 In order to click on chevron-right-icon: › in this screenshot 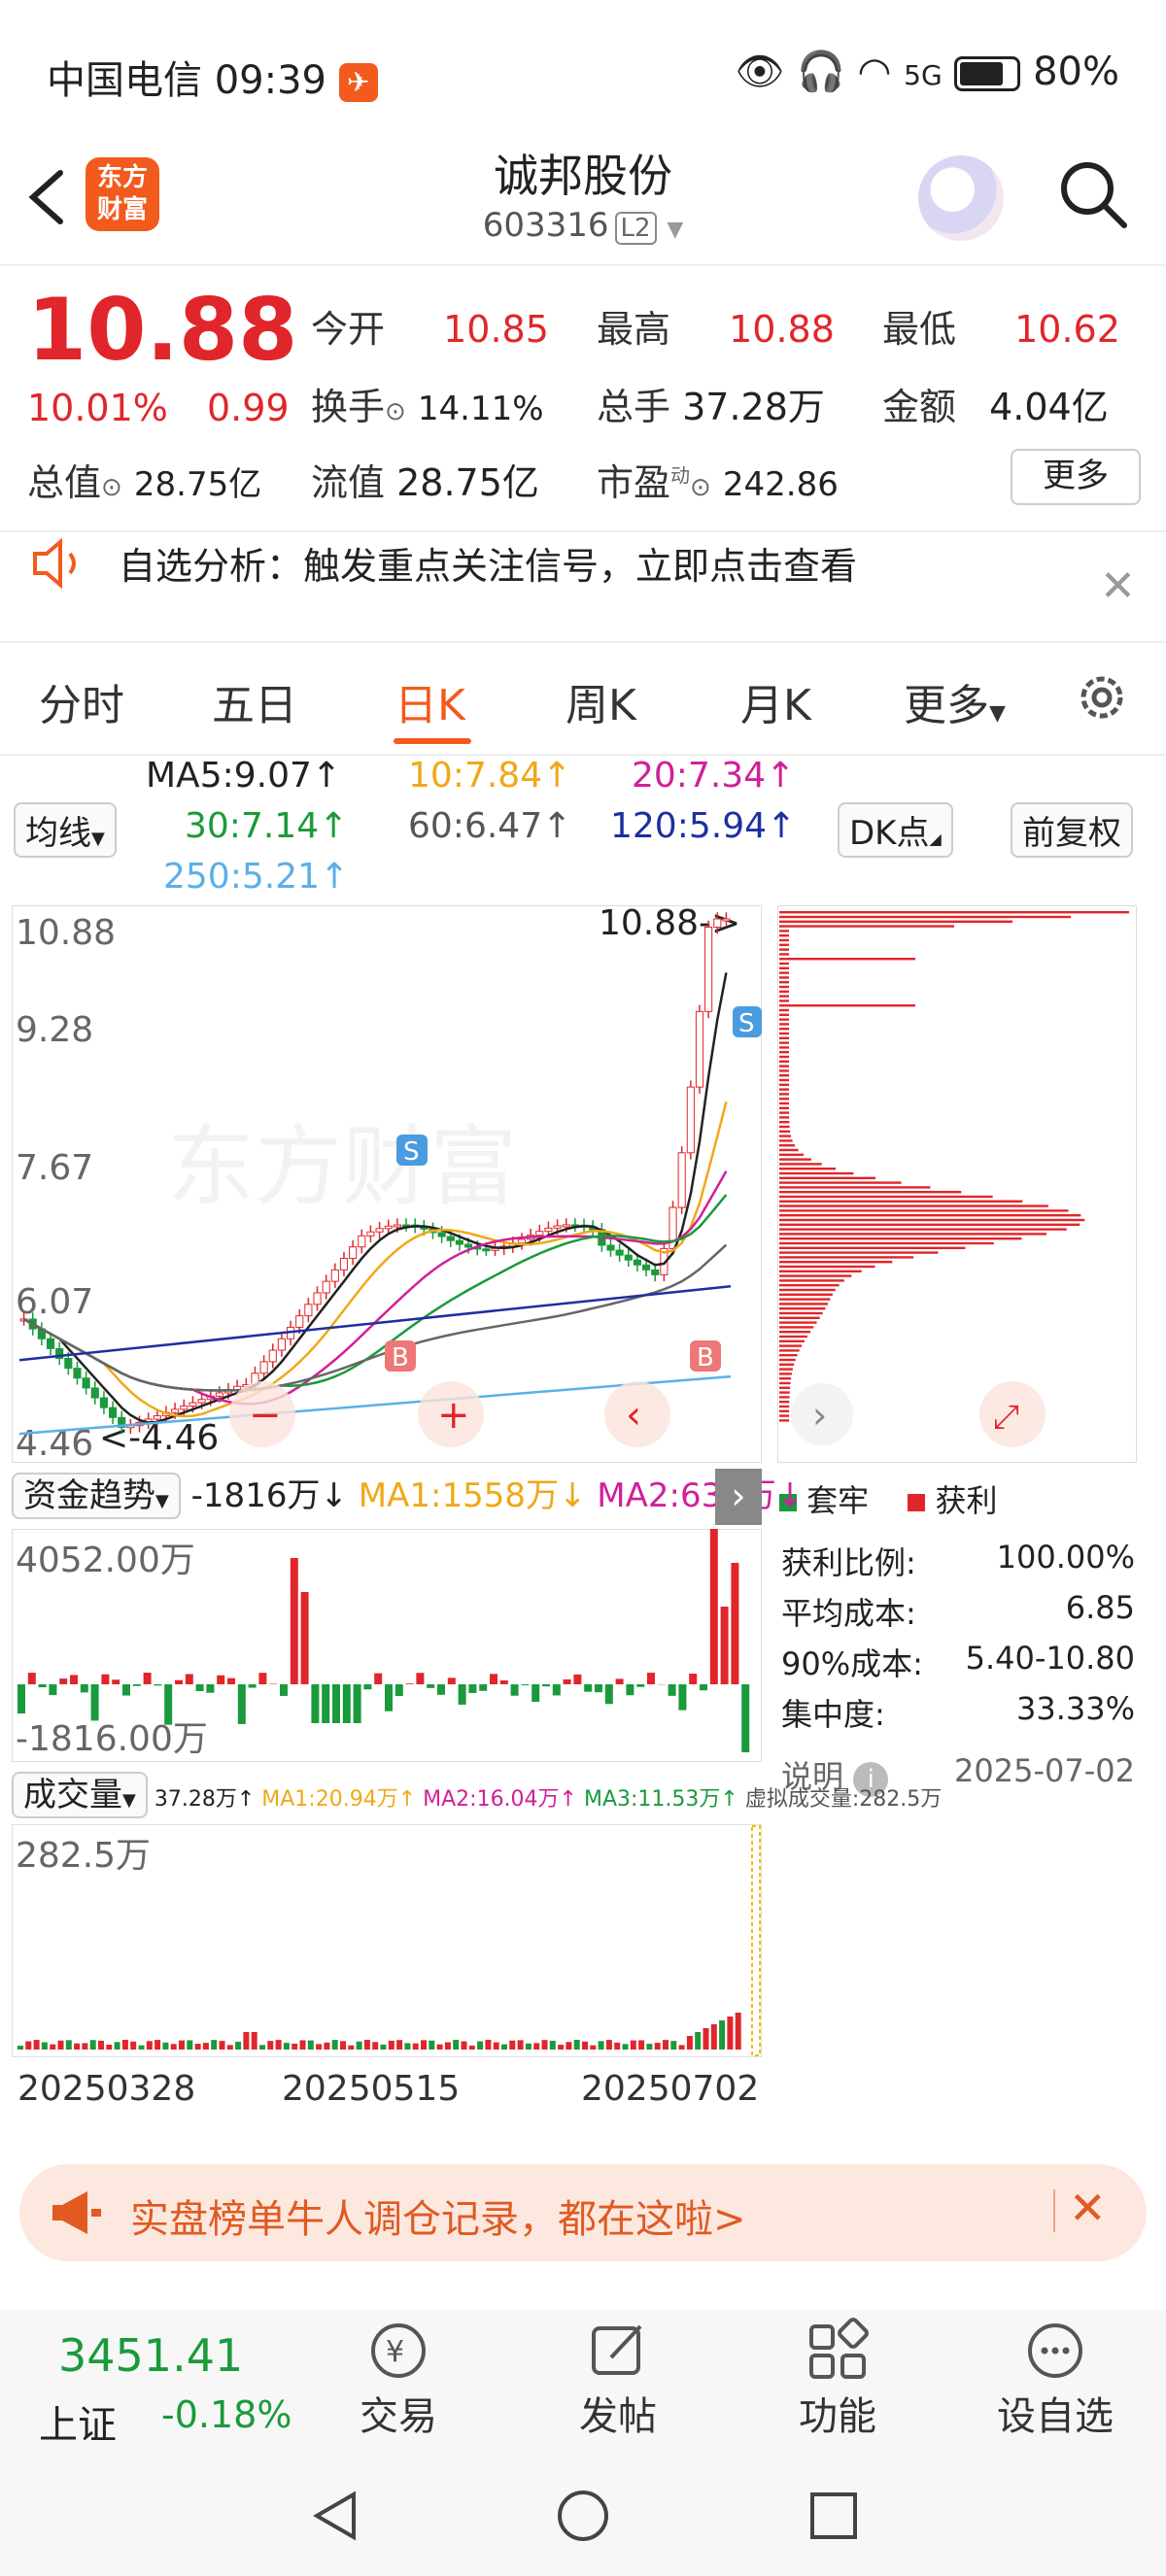, I will do `click(738, 1495)`.